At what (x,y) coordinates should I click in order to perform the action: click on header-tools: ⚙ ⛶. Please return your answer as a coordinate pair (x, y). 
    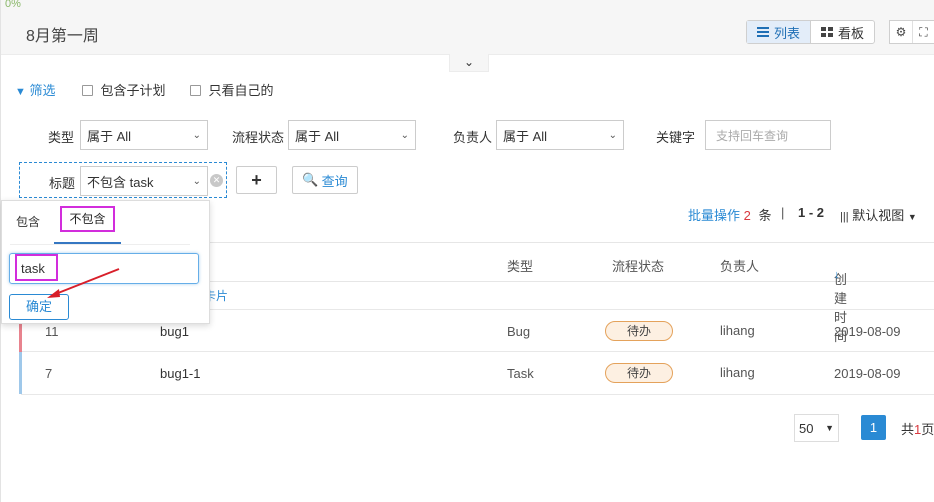
    Looking at the image, I should click on (911, 32).